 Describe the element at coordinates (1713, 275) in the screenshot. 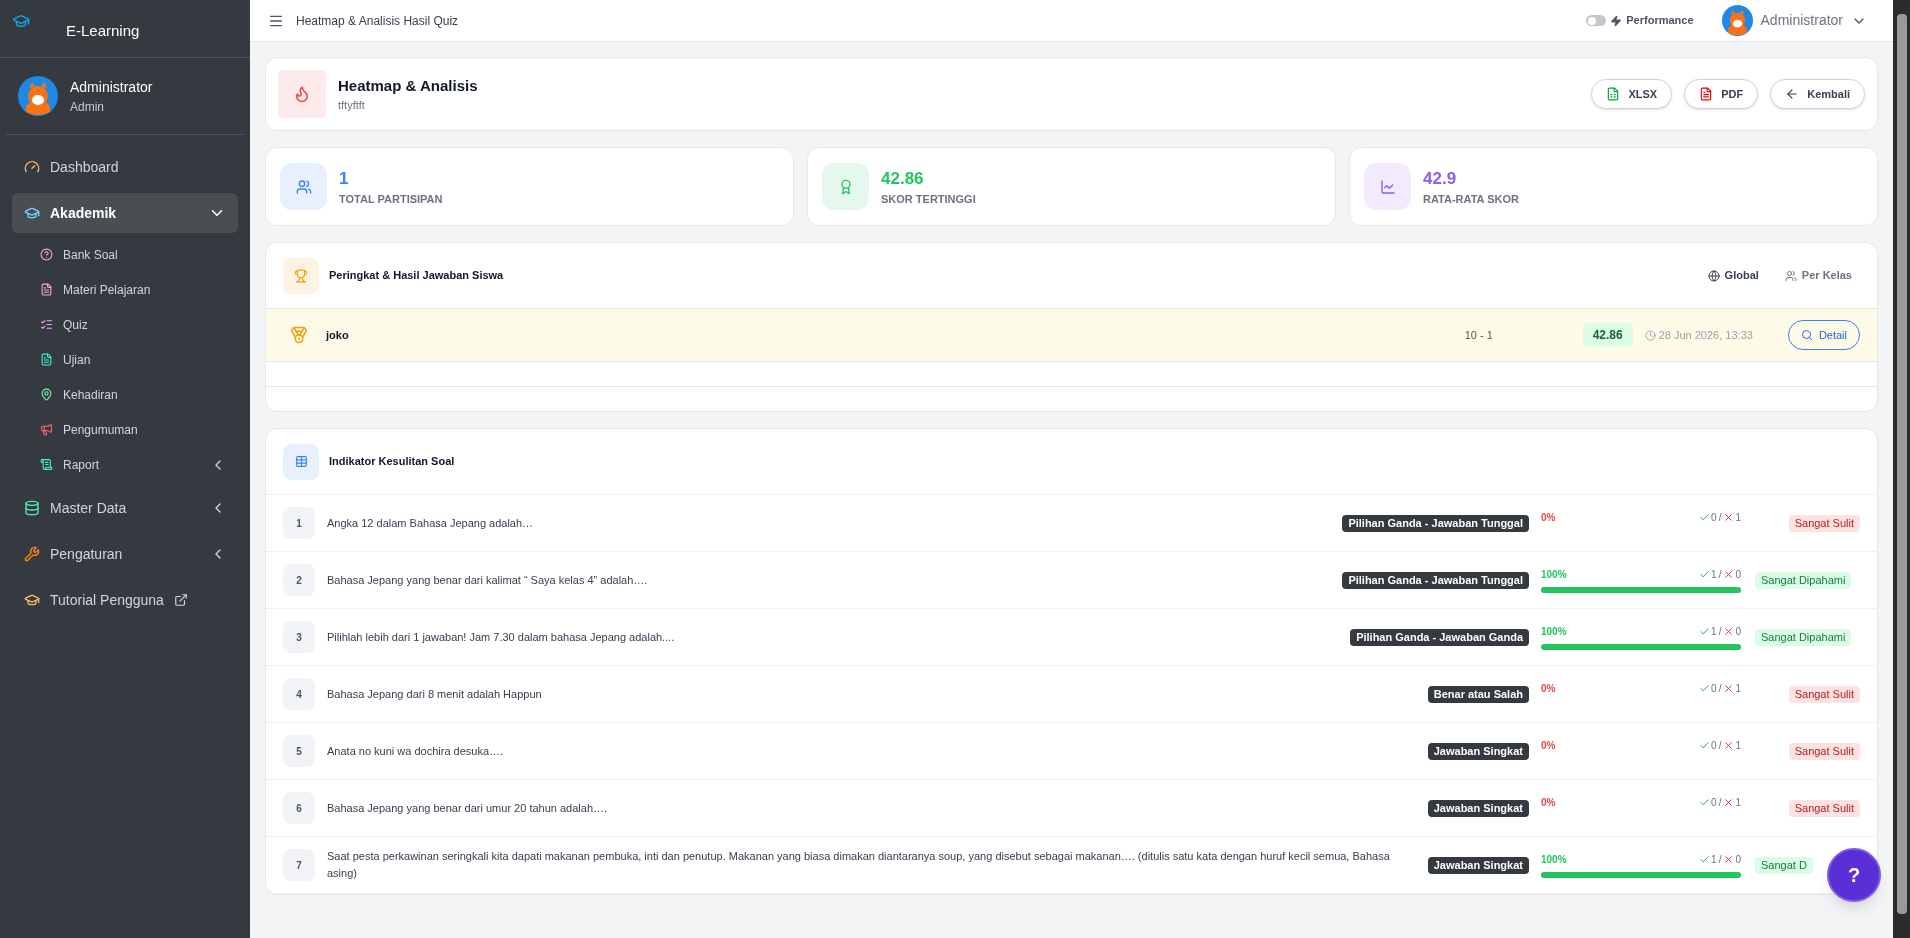

I see `globe-icon` at that location.